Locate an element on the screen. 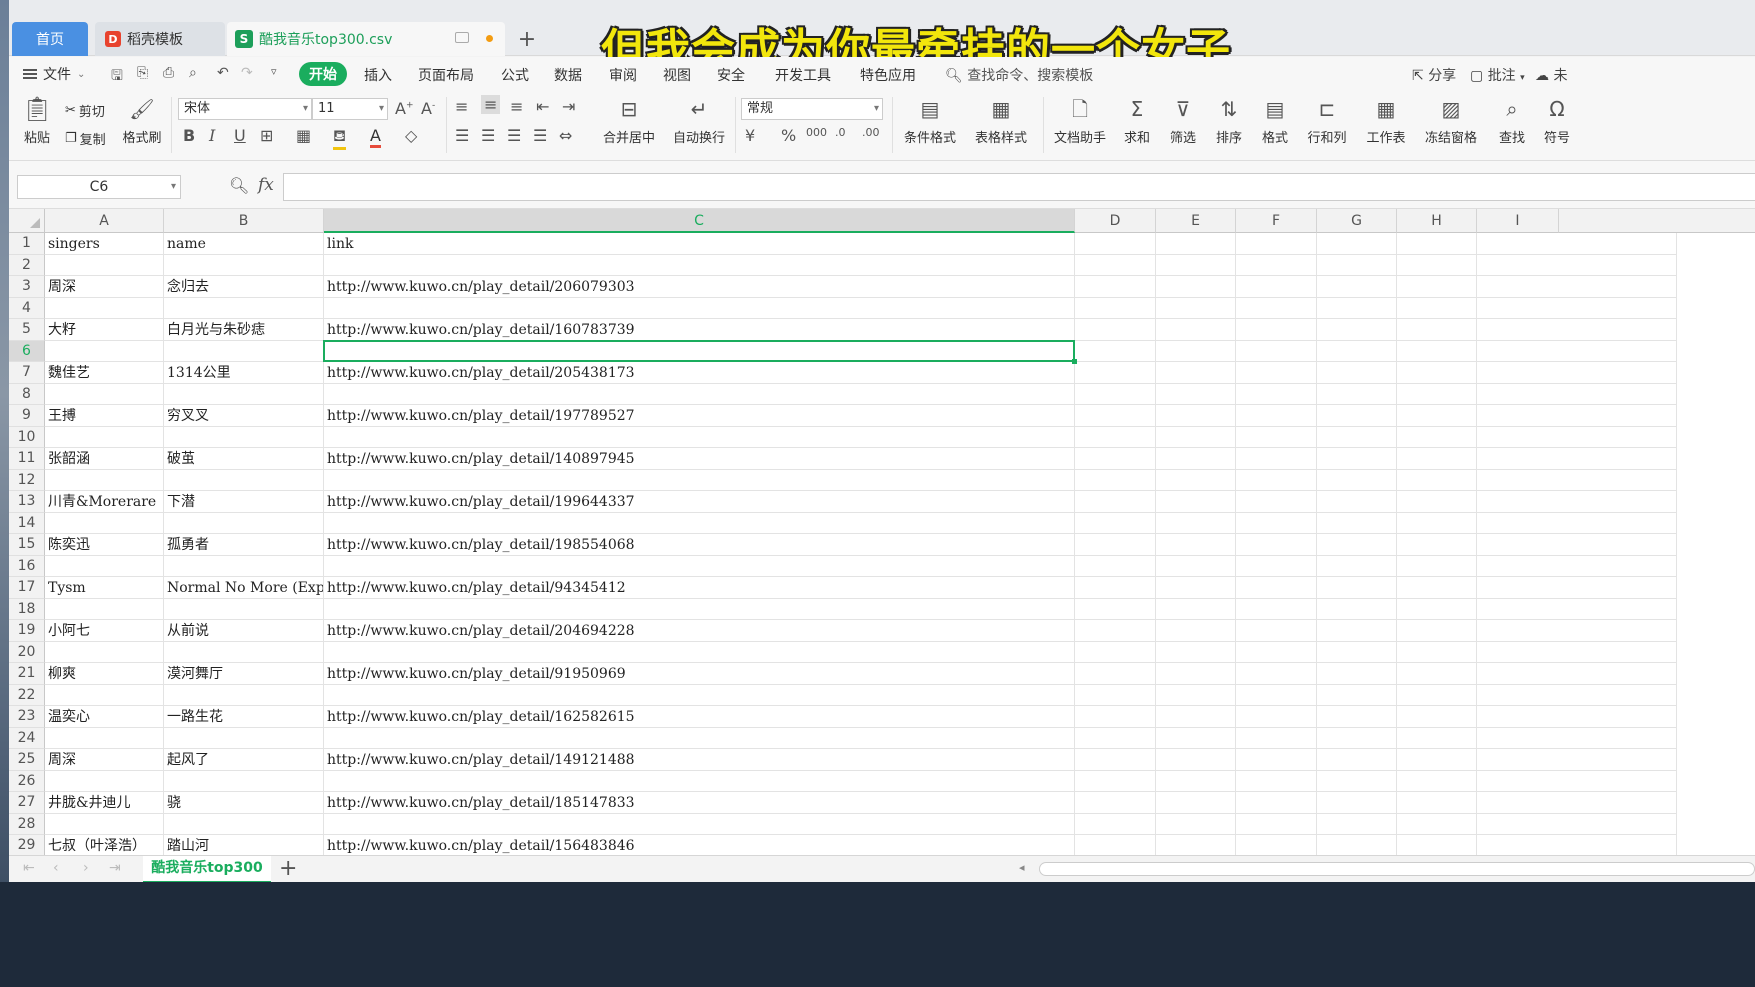 This screenshot has width=1755, height=987. cell-g25 is located at coordinates (1357, 760).